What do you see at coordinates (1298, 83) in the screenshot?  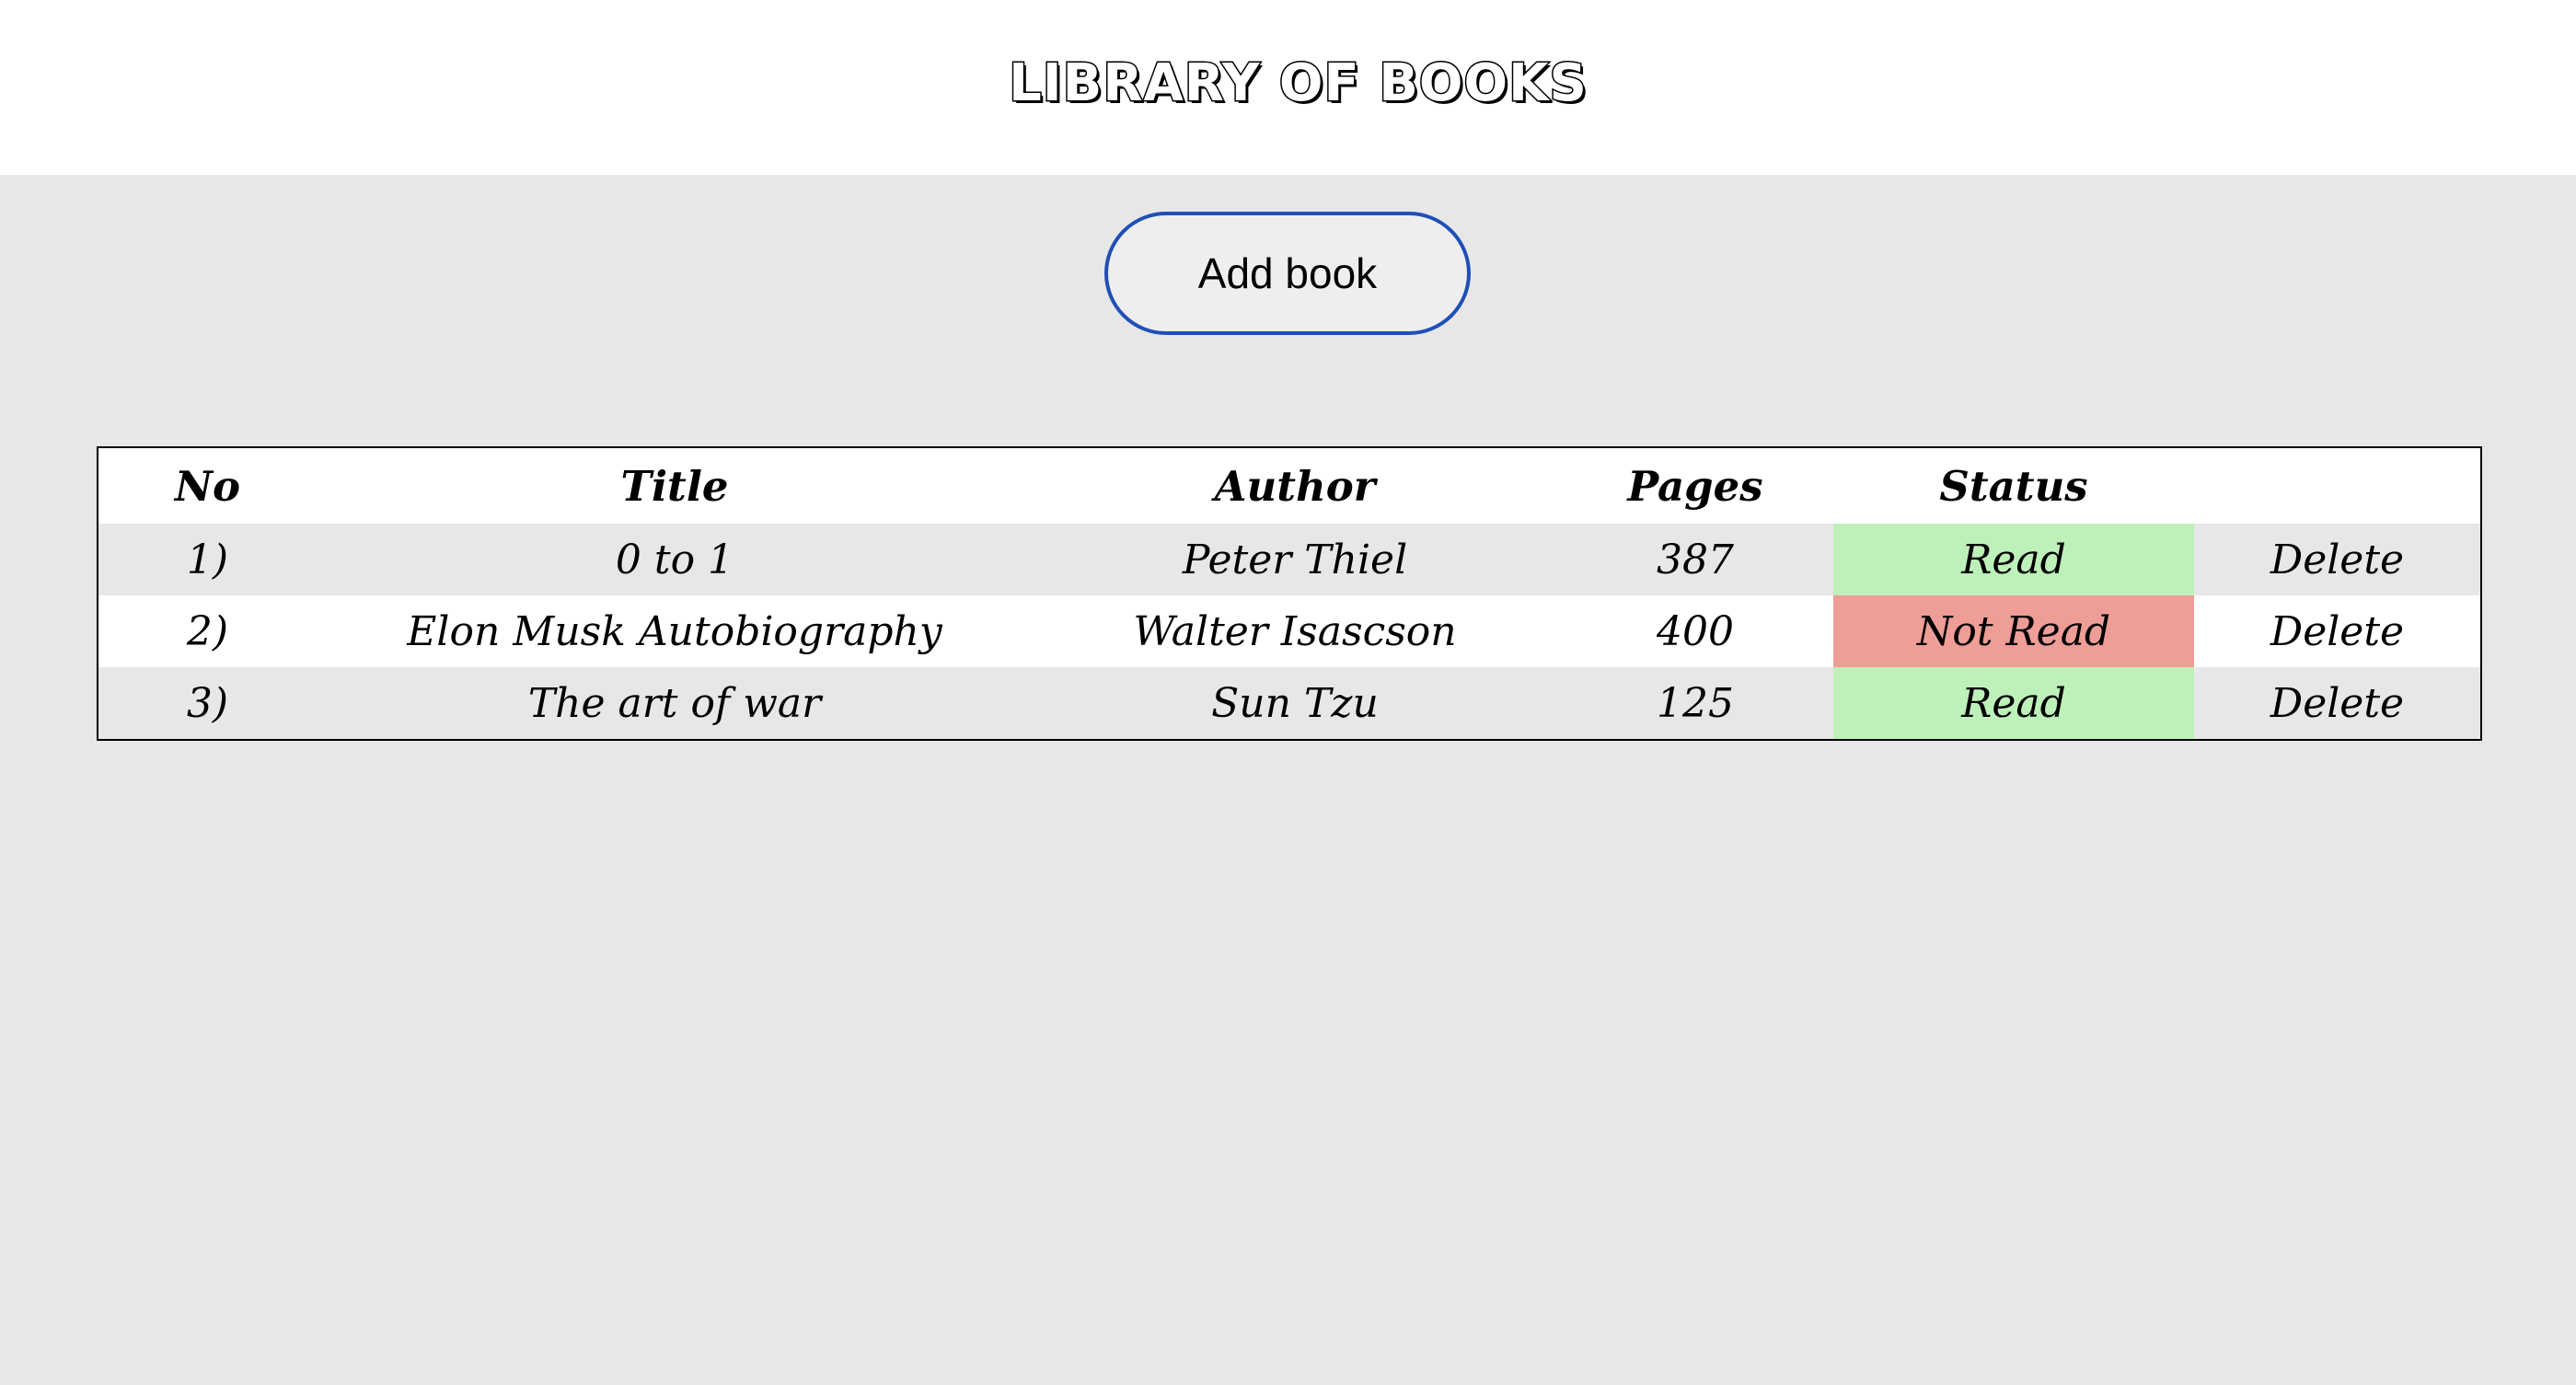 I see `page-title: LIBRARY OF BOOKS` at bounding box center [1298, 83].